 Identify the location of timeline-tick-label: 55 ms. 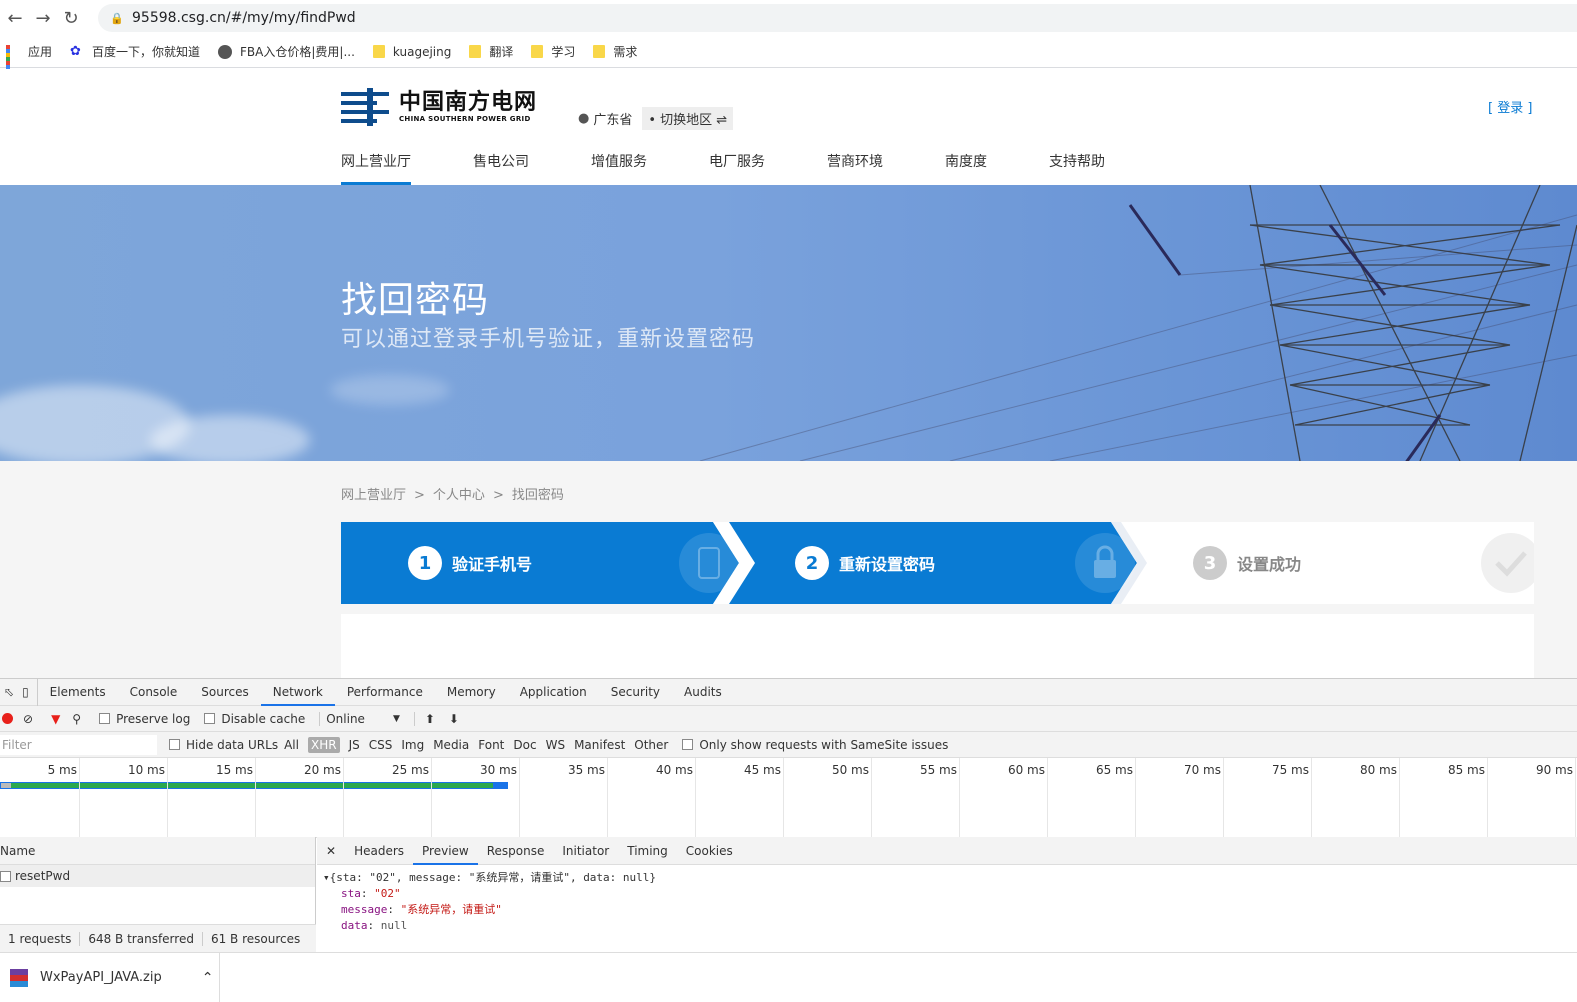
(938, 770).